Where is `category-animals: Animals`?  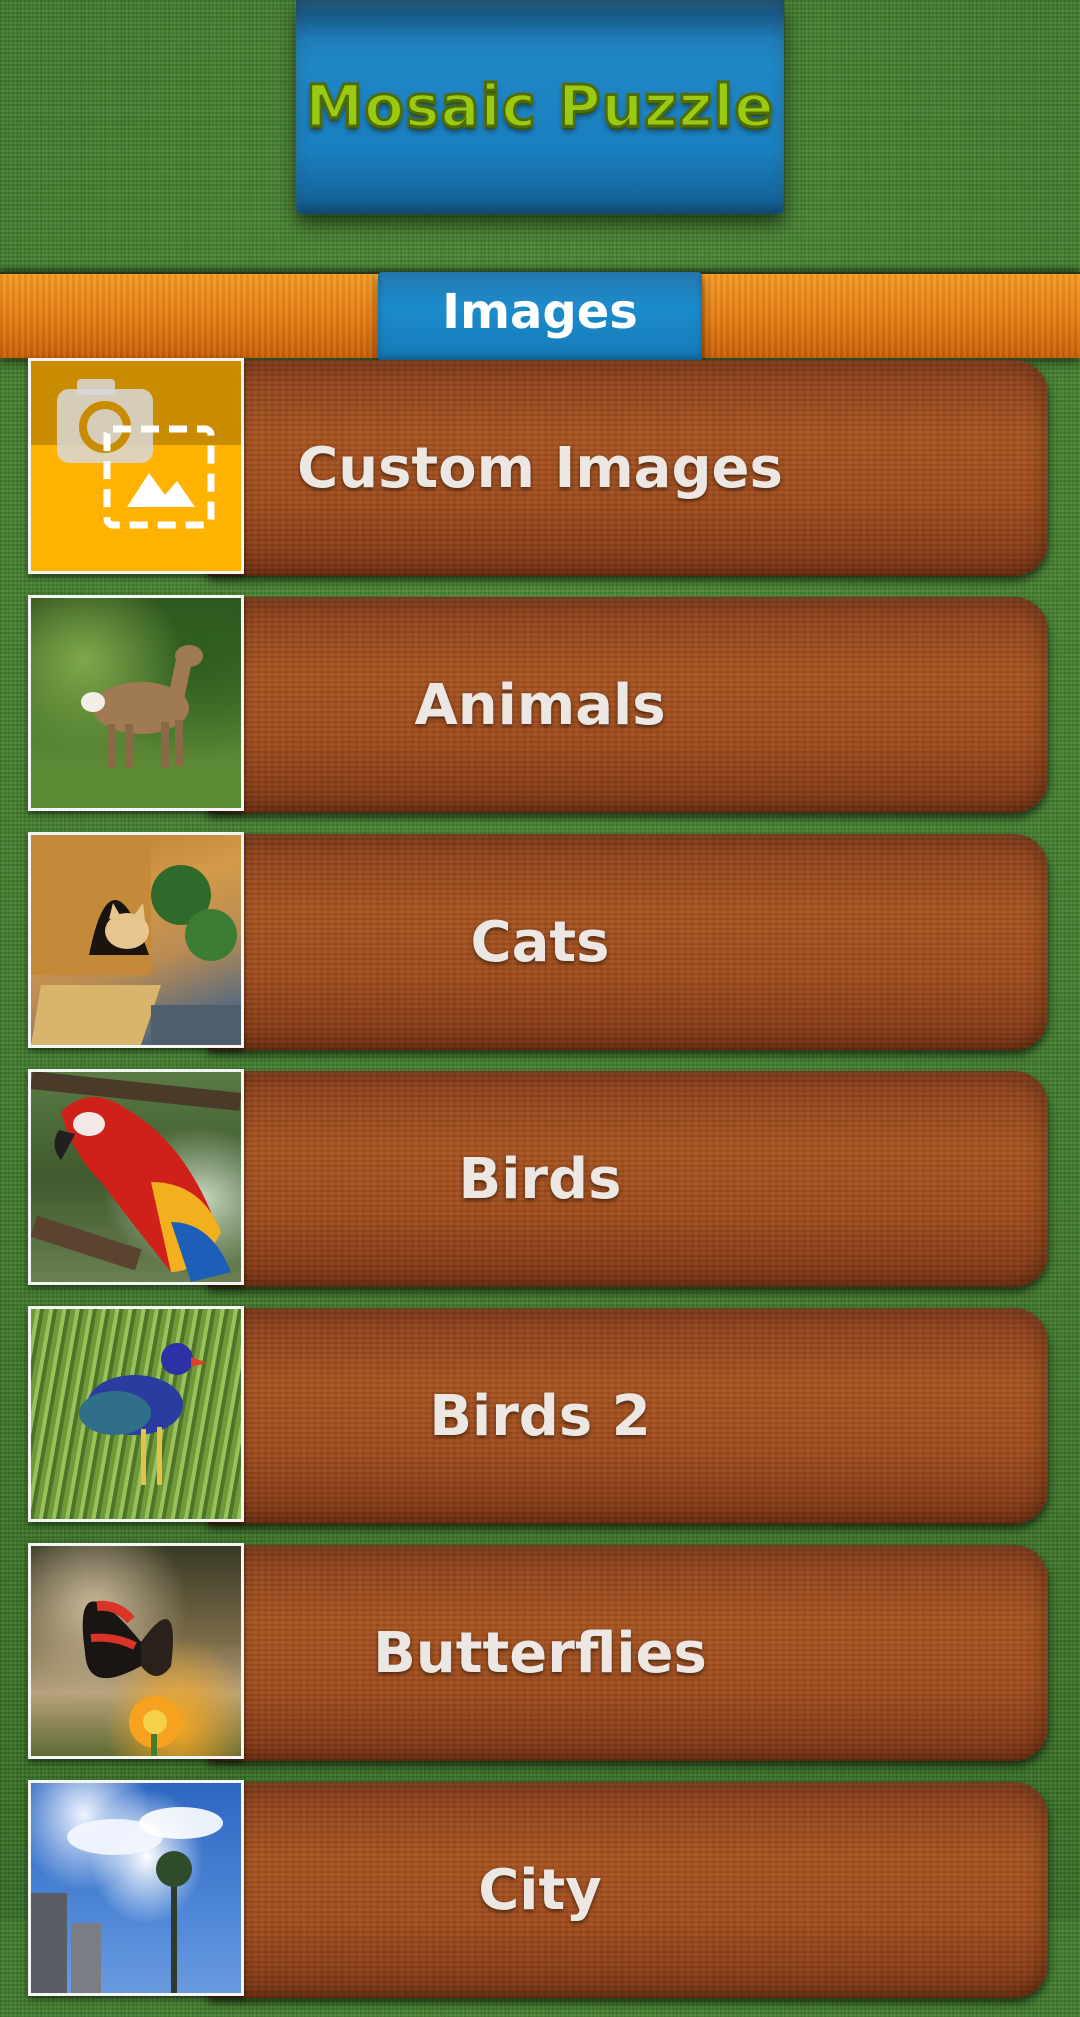 category-animals: Animals is located at coordinates (540, 705).